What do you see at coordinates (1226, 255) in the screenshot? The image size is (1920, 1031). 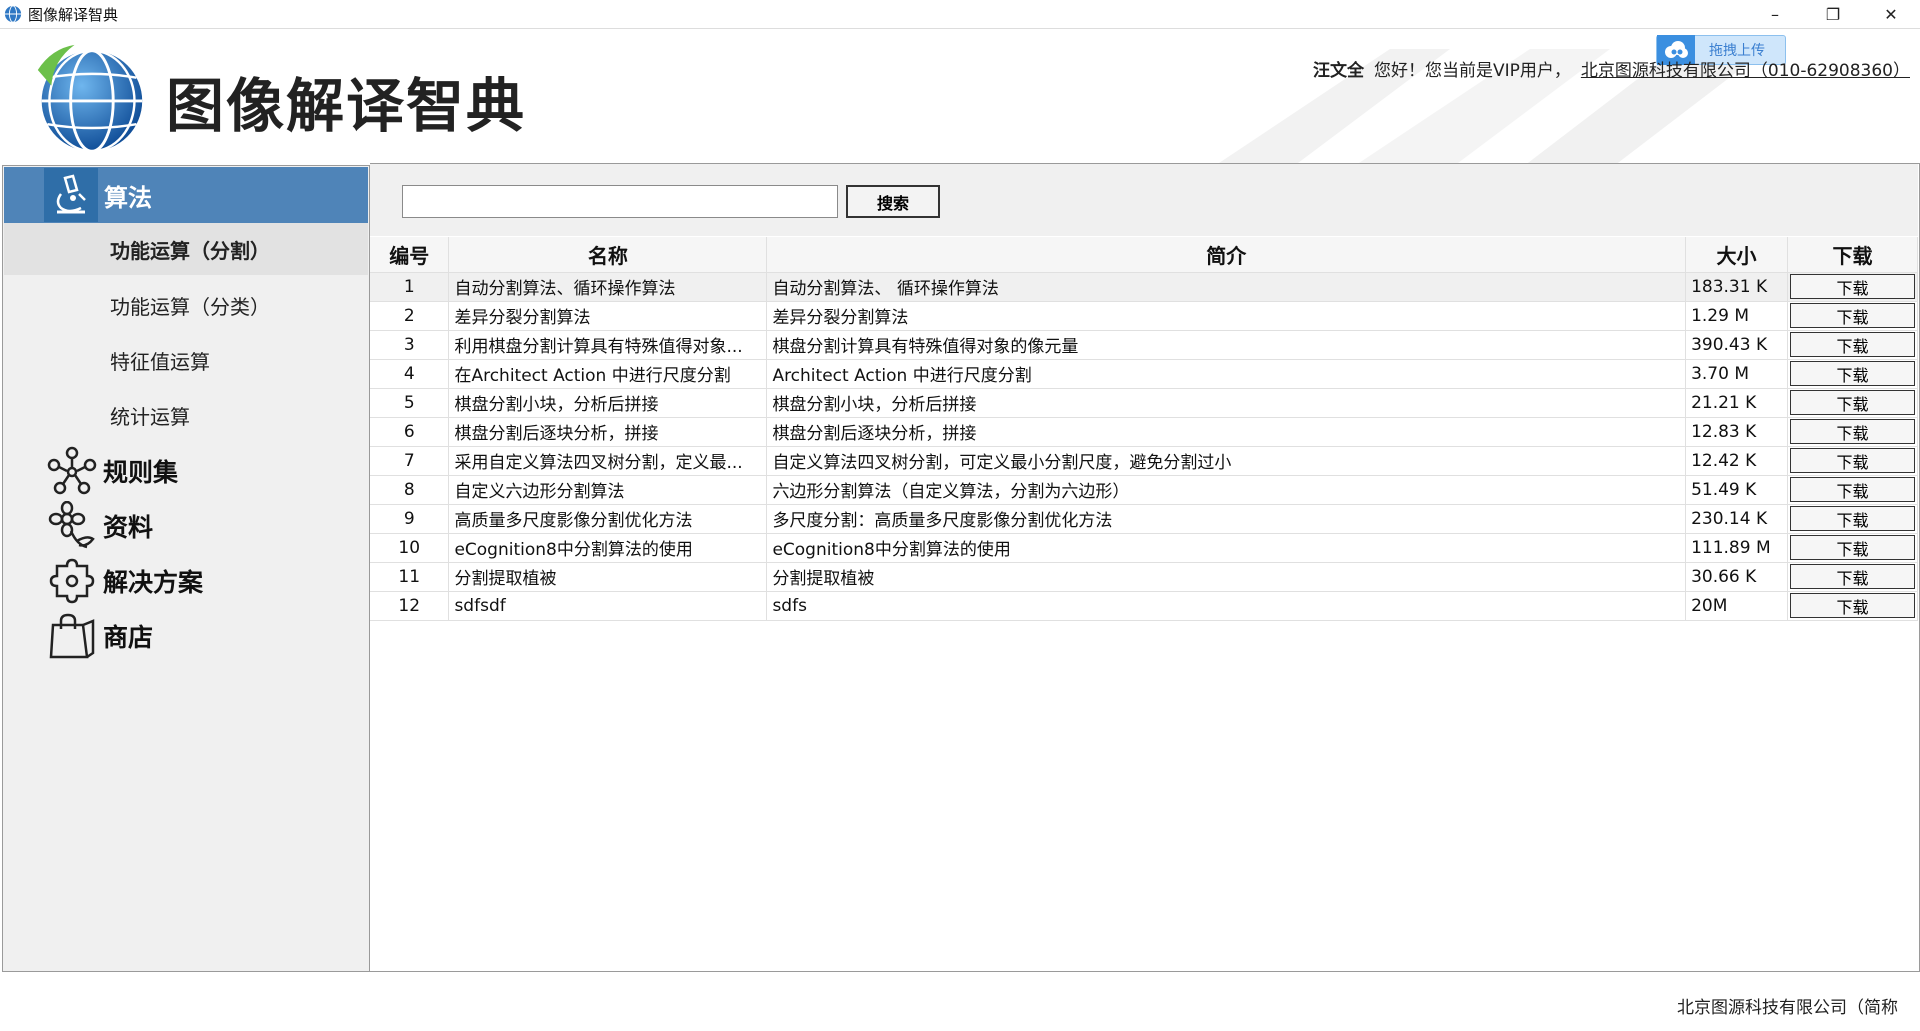 I see `col-header-description: 简介` at bounding box center [1226, 255].